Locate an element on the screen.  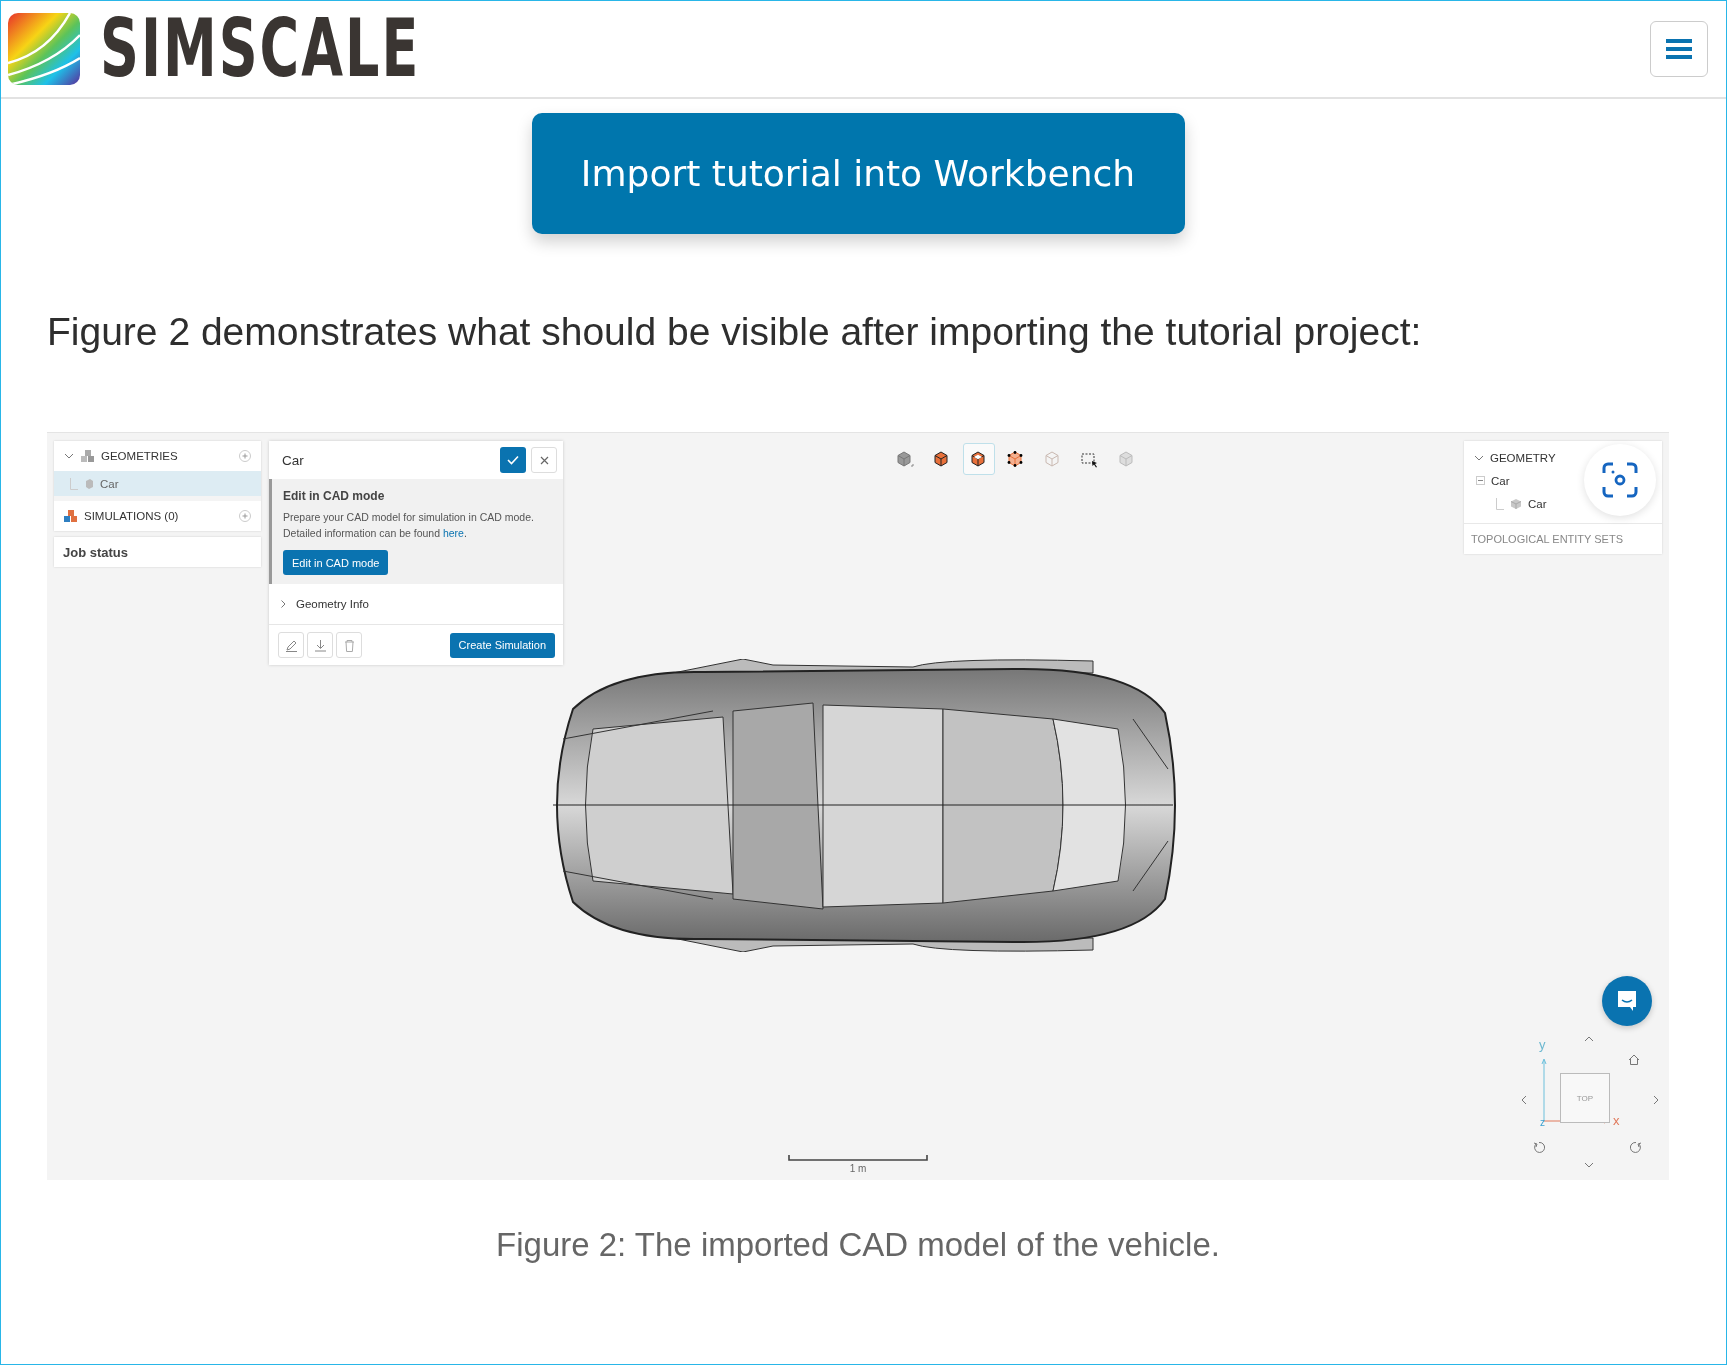
trash-icon is located at coordinates (349, 645).